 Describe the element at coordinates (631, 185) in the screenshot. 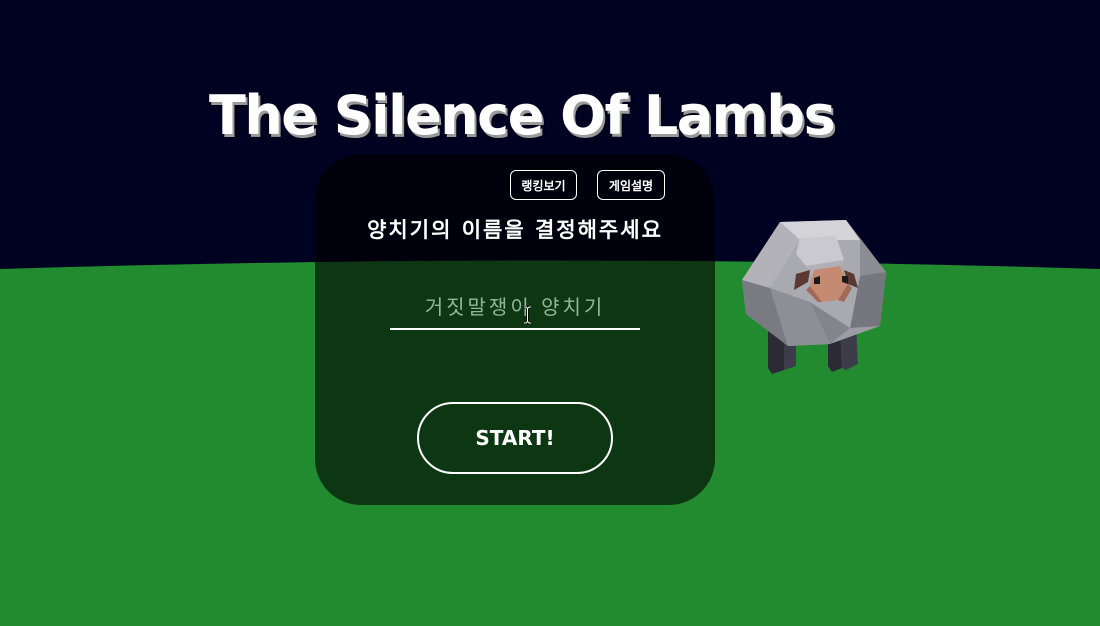

I see `game-guide-button: 게임설명` at that location.